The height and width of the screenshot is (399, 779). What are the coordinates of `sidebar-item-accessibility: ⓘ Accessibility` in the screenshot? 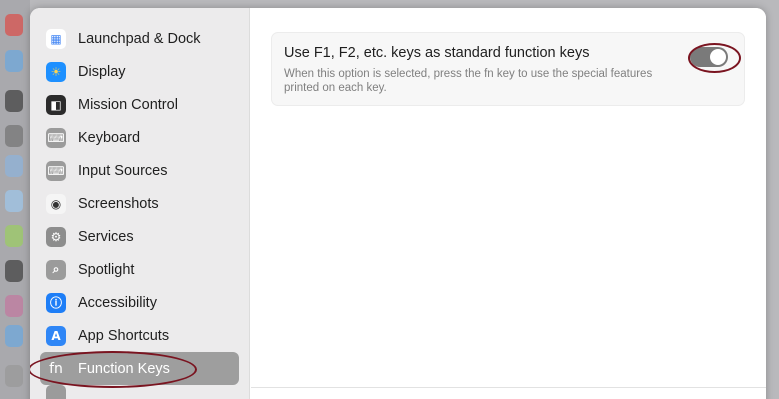 It's located at (139, 302).